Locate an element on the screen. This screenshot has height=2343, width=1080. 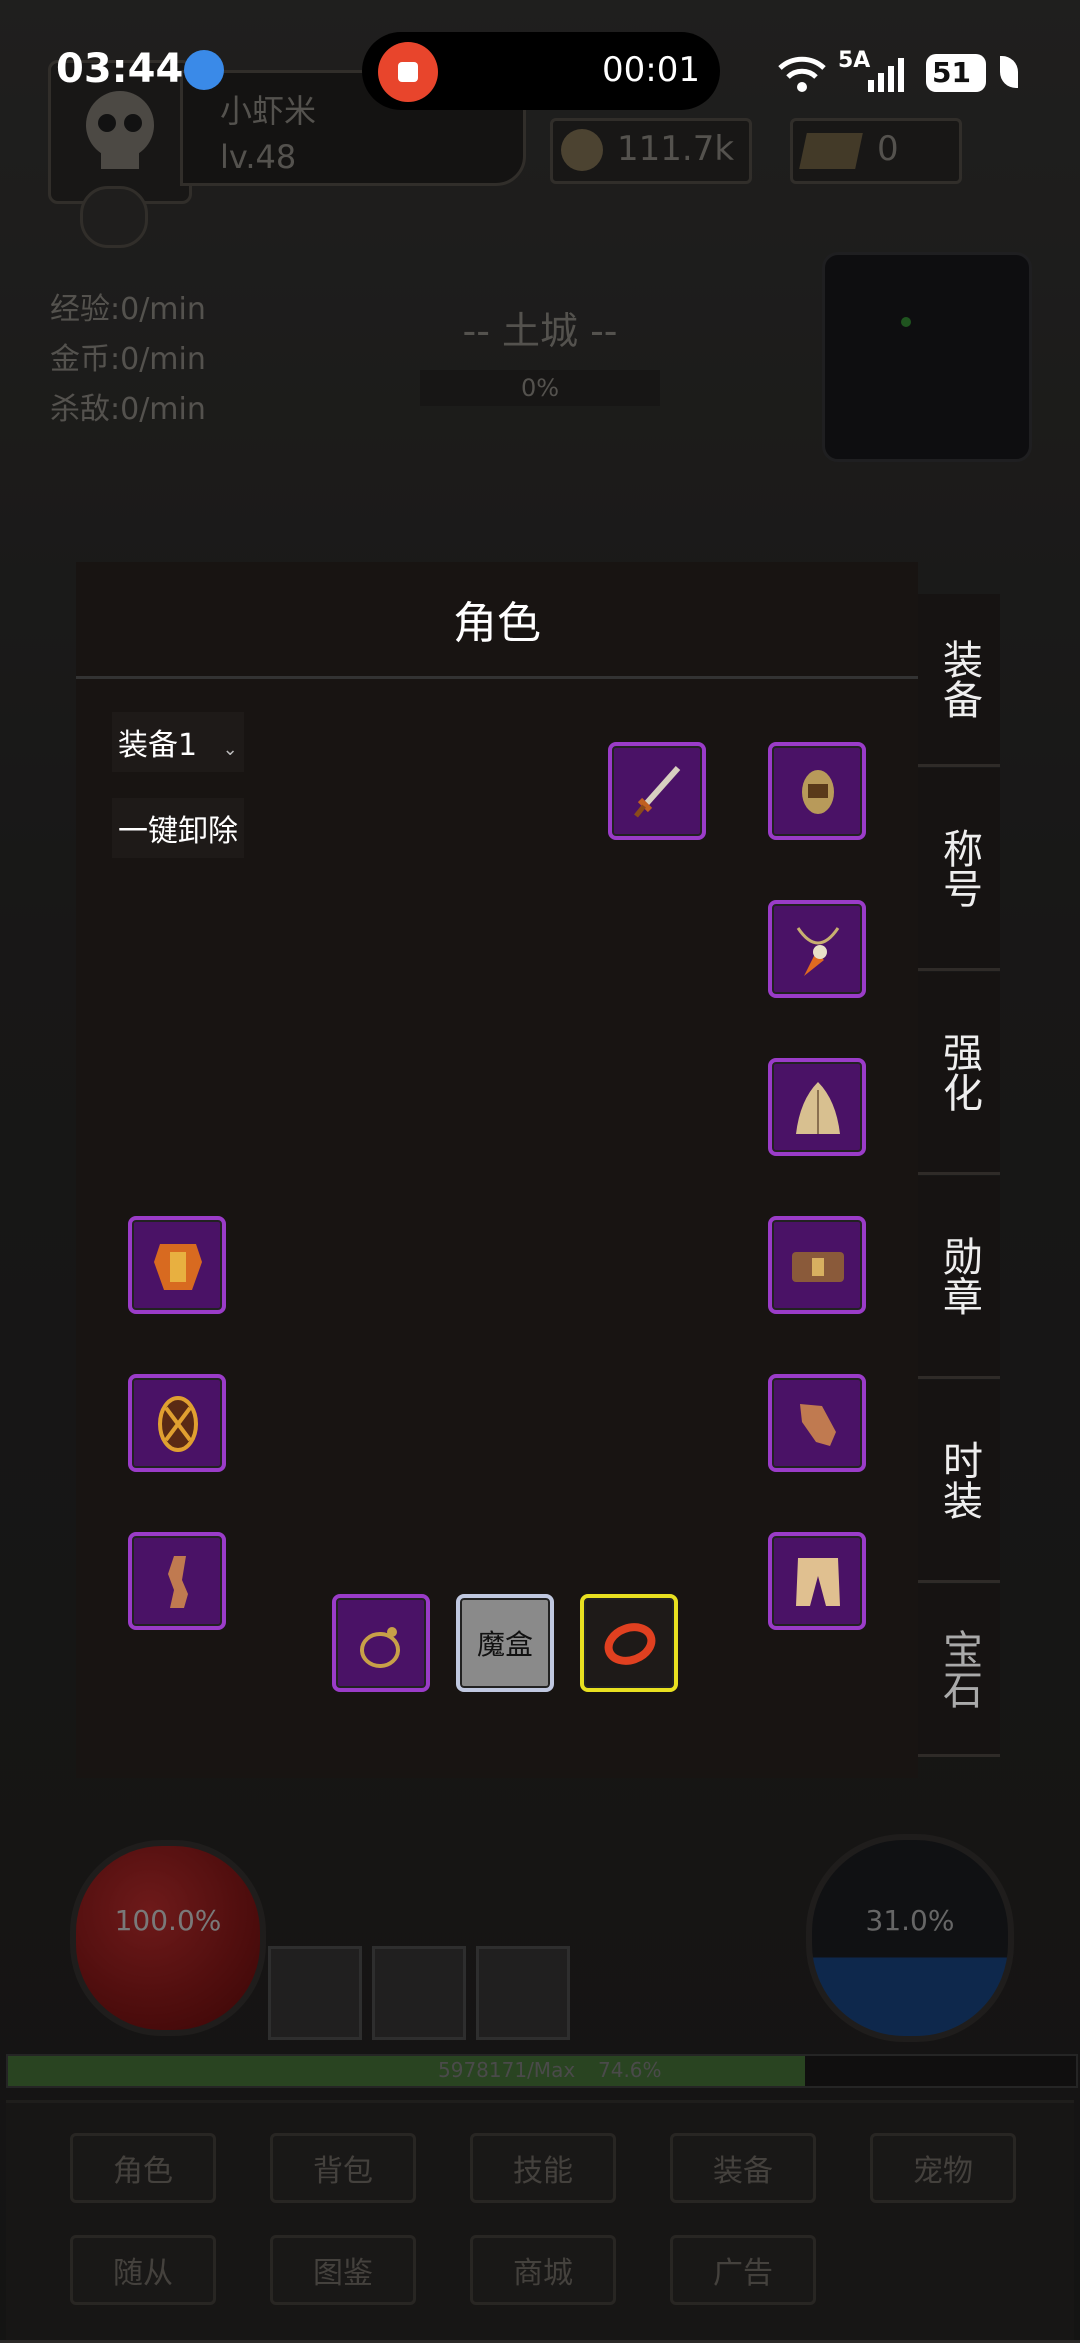
tab-fashion: 时装 is located at coordinates (959, 1481).